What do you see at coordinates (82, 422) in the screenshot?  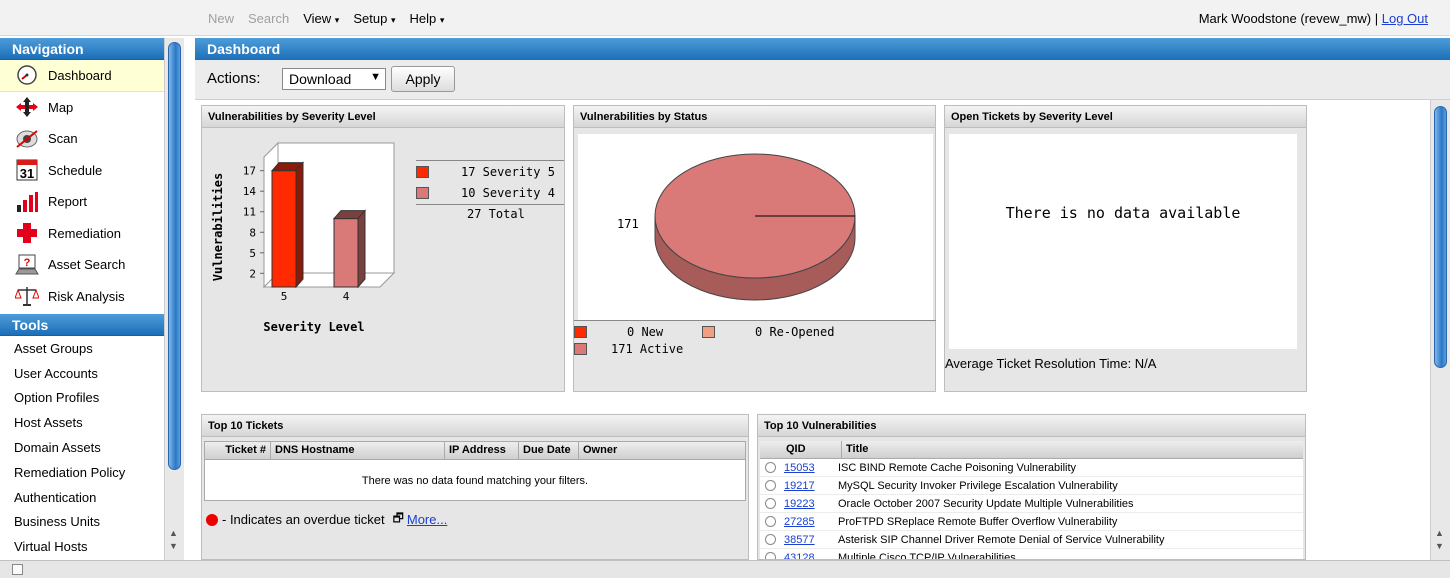 I see `tool-host-assets: Host Assets` at bounding box center [82, 422].